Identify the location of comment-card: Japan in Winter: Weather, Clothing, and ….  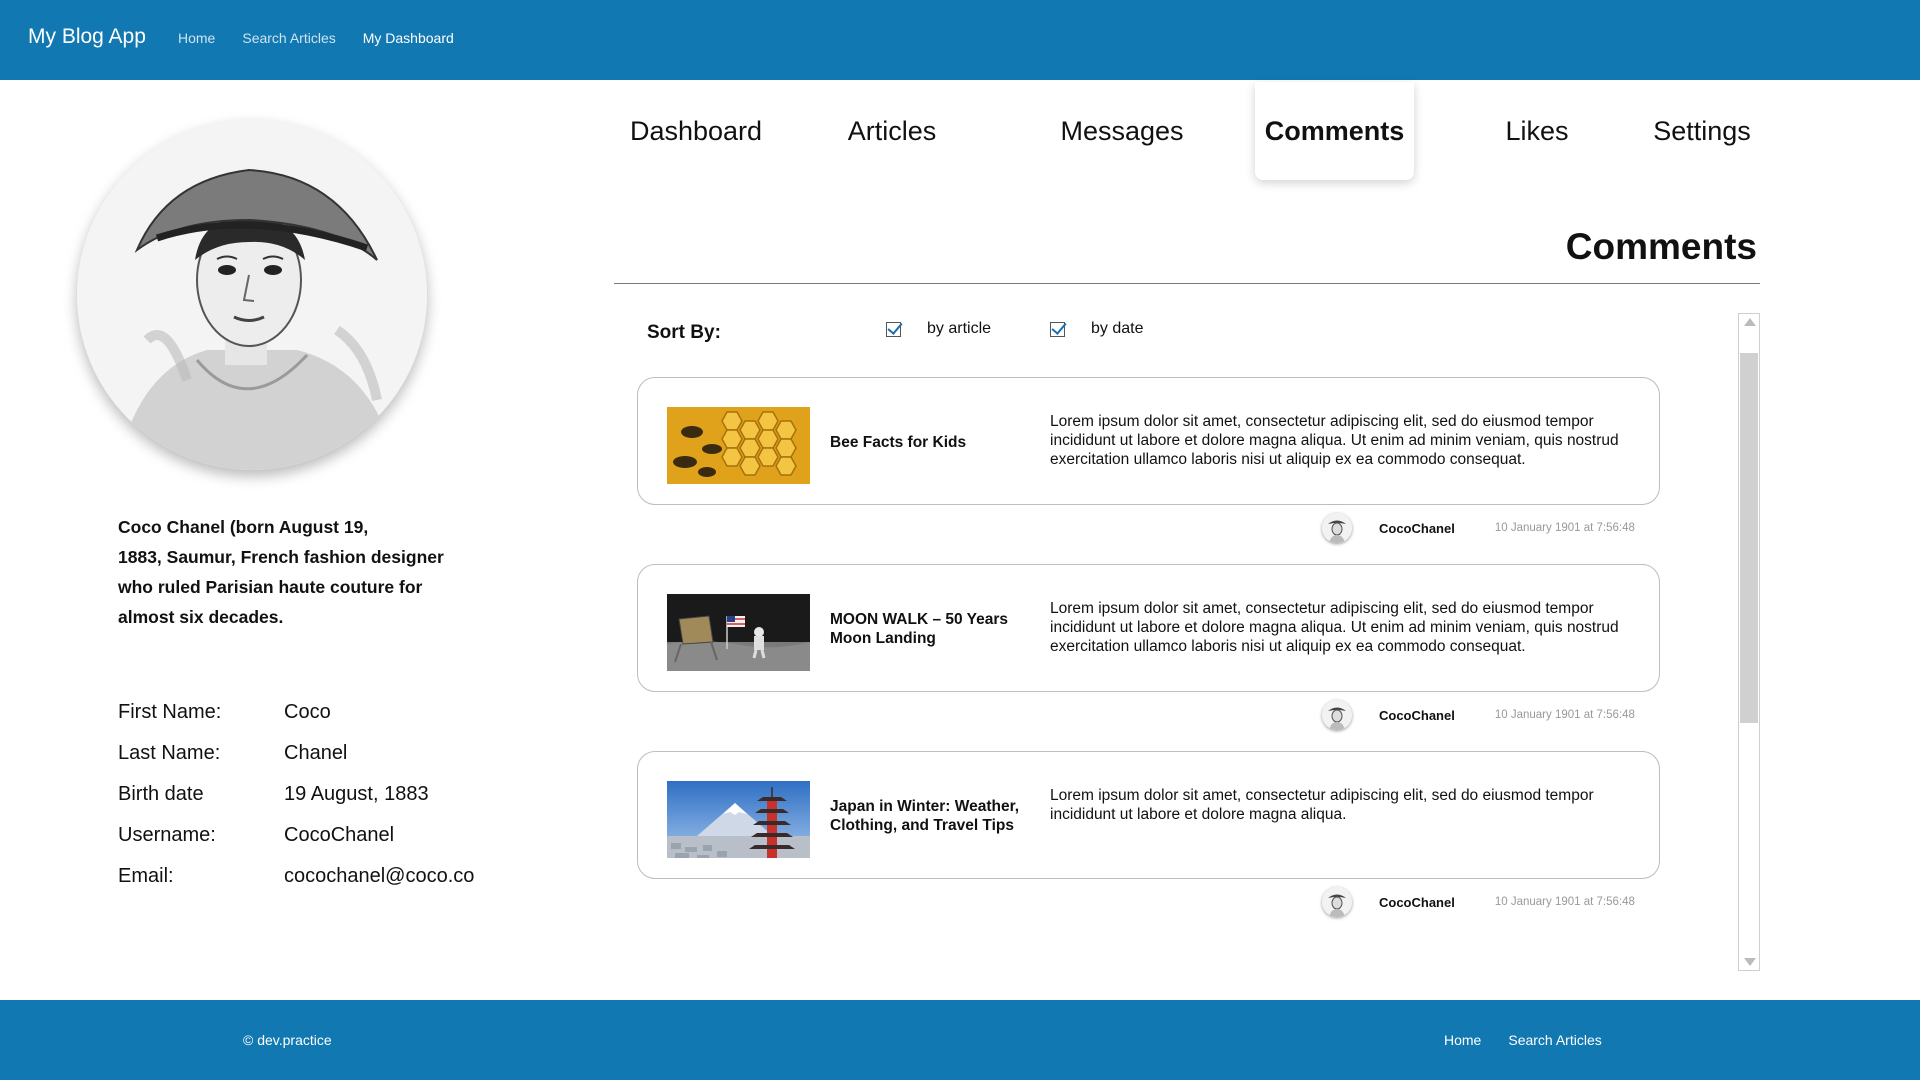
(1148, 815).